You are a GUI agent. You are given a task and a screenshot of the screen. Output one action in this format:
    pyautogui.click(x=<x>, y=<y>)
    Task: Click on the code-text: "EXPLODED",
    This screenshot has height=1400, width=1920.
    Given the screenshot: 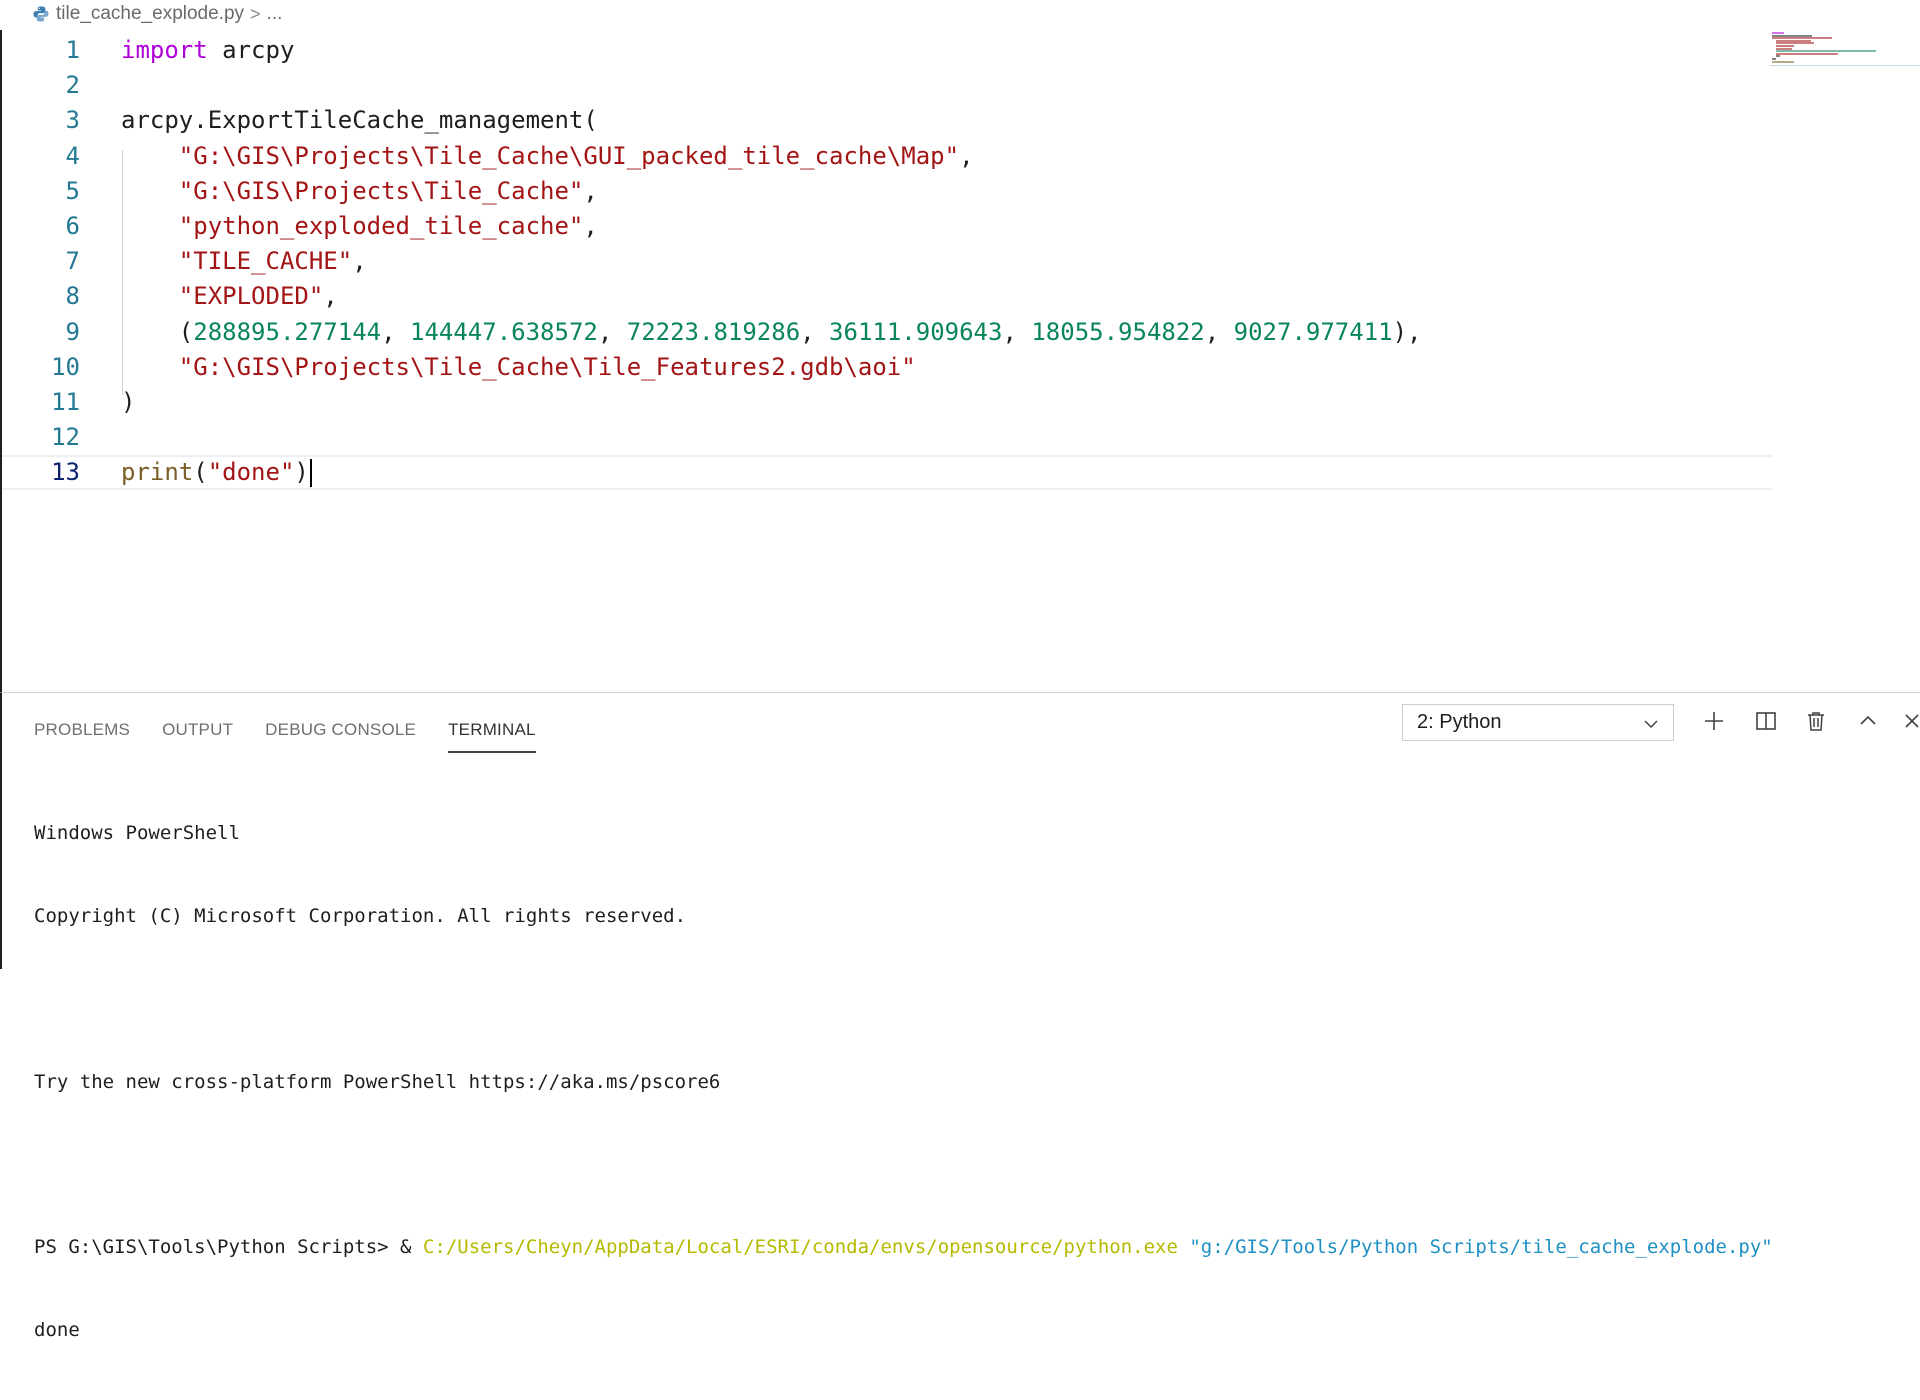 What is the action you would take?
    pyautogui.click(x=229, y=296)
    